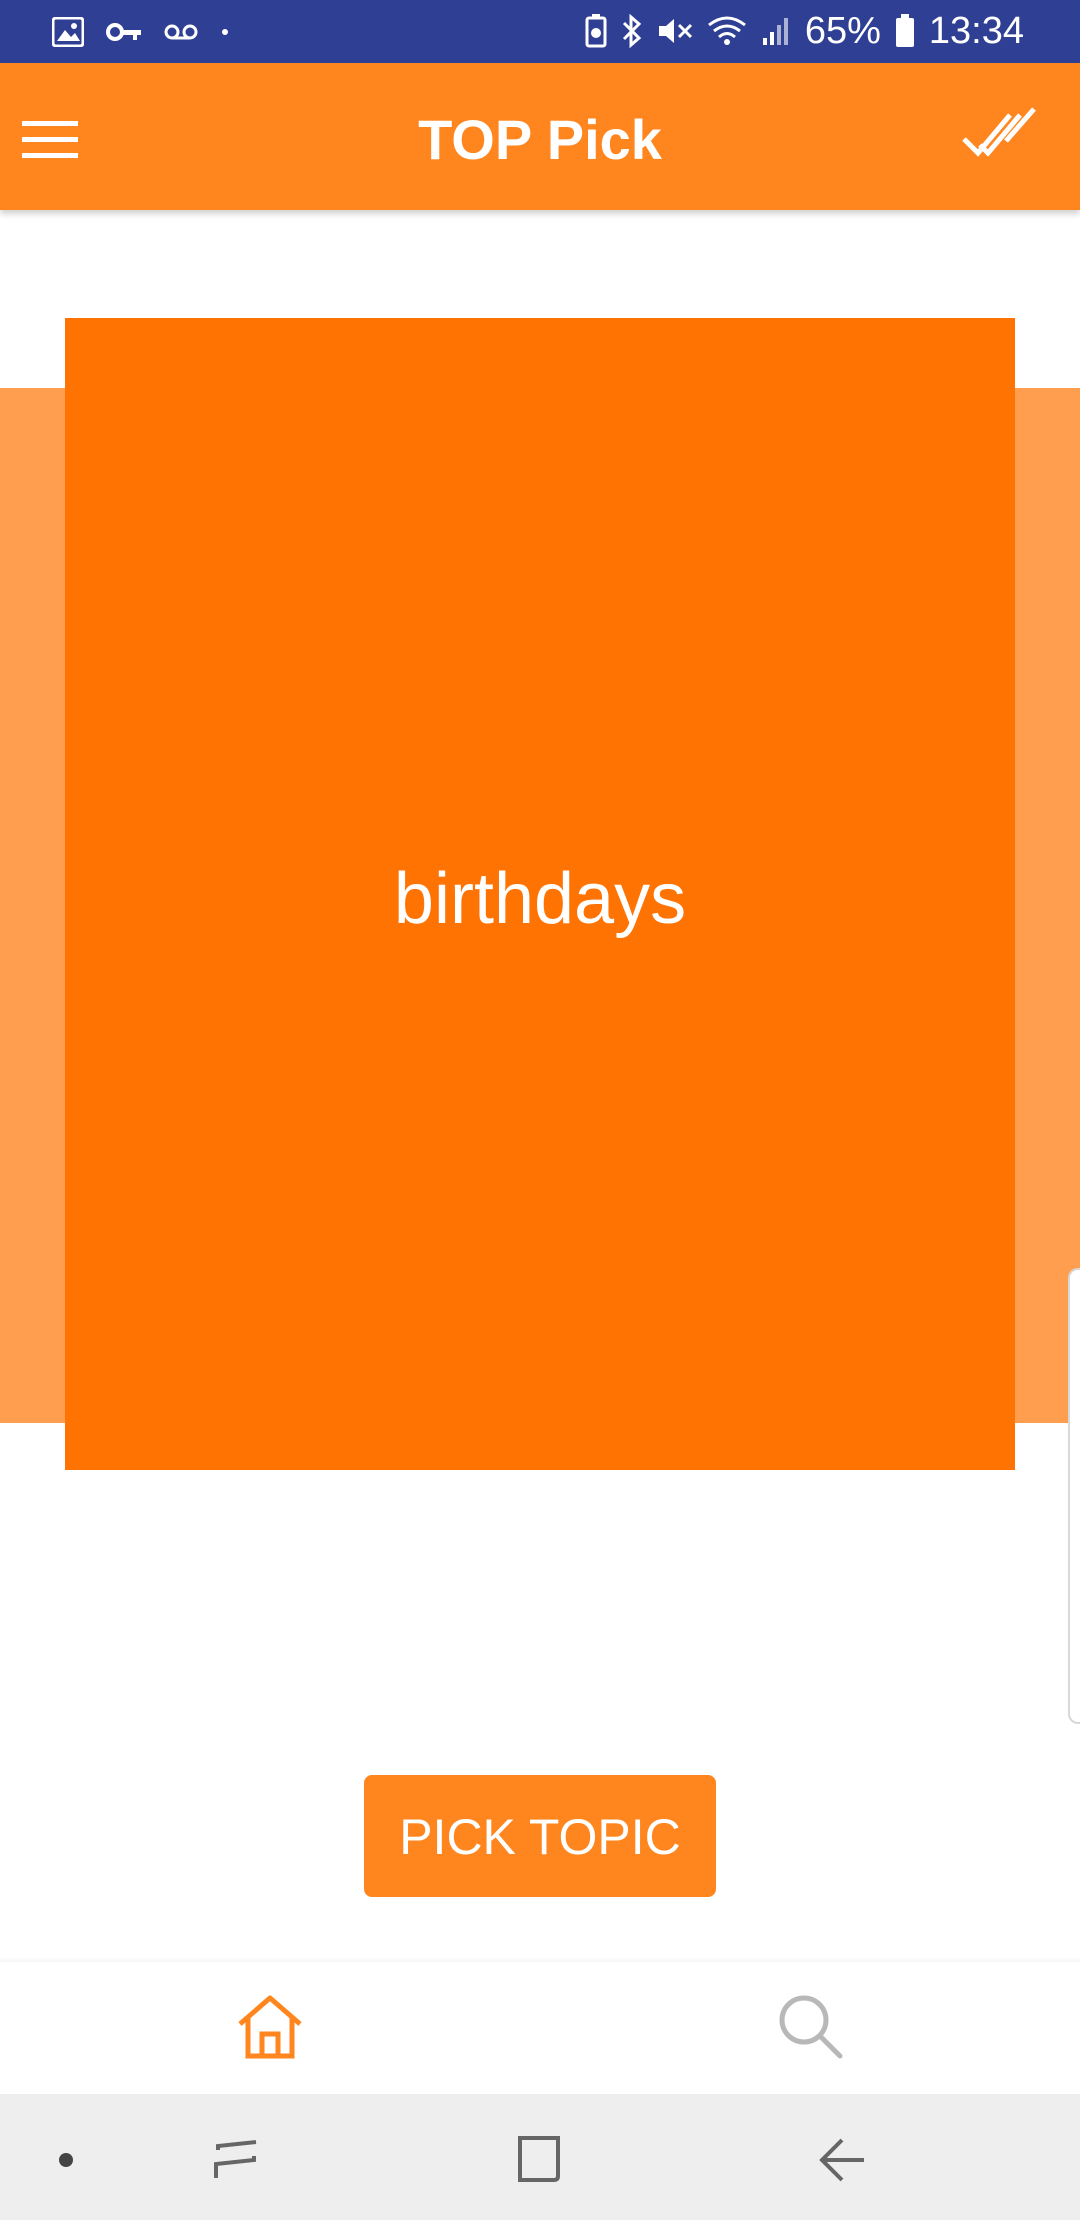  Describe the element at coordinates (999, 132) in the screenshot. I see `double-check-icon` at that location.